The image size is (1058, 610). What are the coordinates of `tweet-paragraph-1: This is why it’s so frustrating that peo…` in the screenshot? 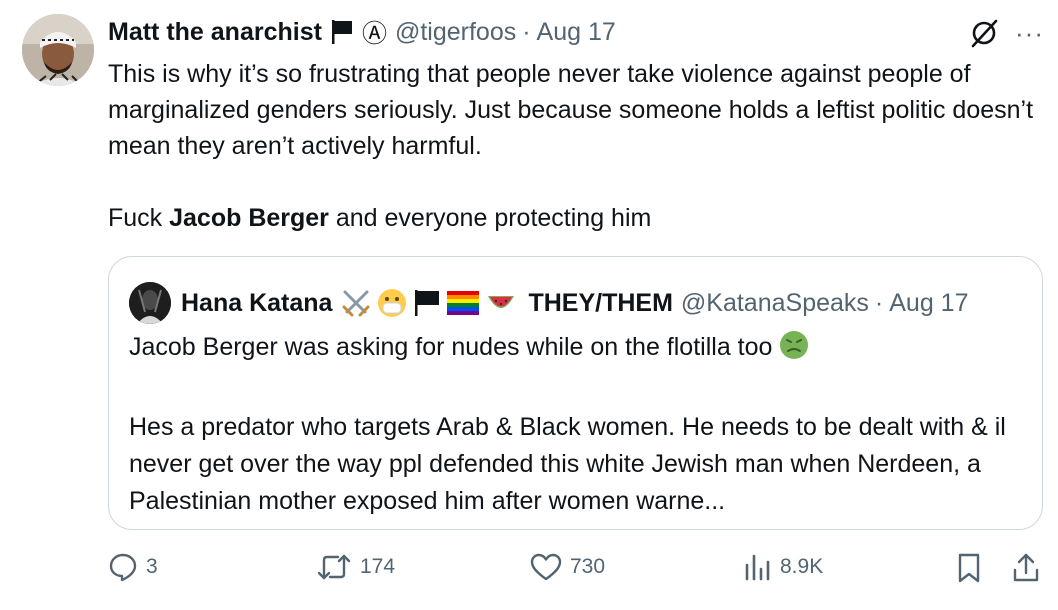 It's located at (571, 110).